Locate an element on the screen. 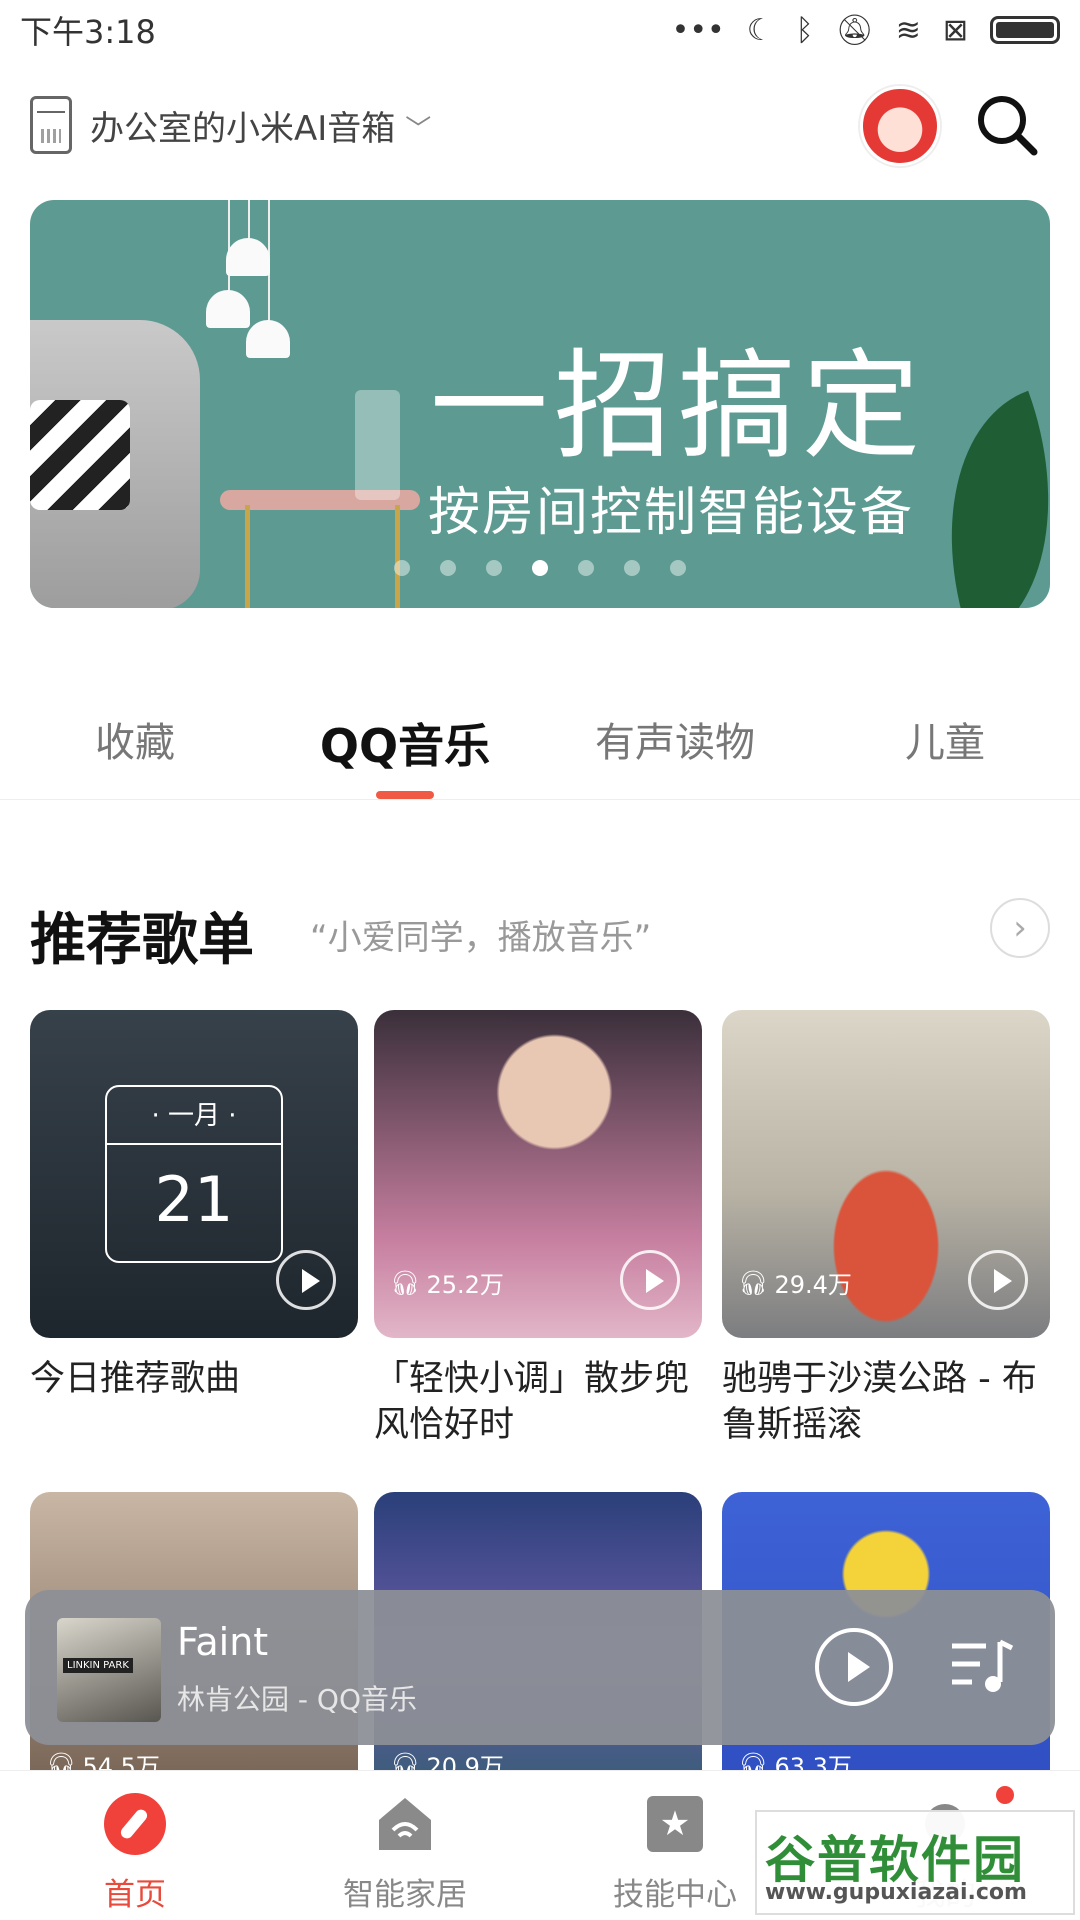  track-artist: 林肯公园 - QQ音乐 is located at coordinates (297, 1699).